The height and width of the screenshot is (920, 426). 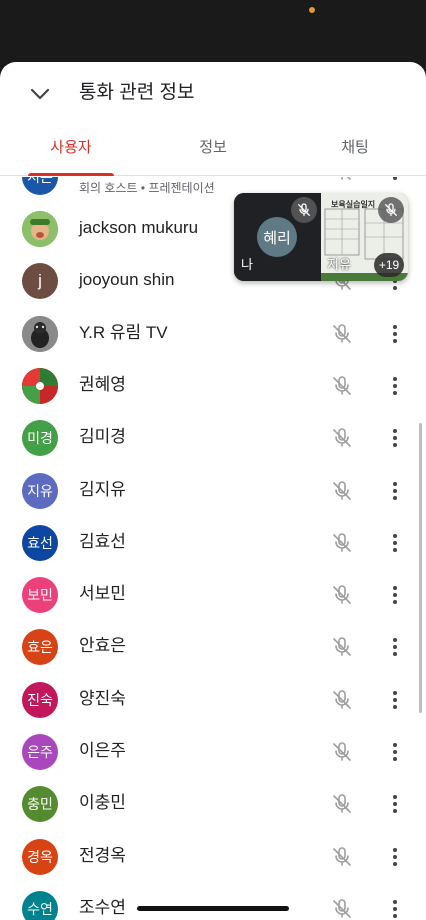 What do you see at coordinates (213, 857) in the screenshot?
I see `list-item: 경옥 전경옥` at bounding box center [213, 857].